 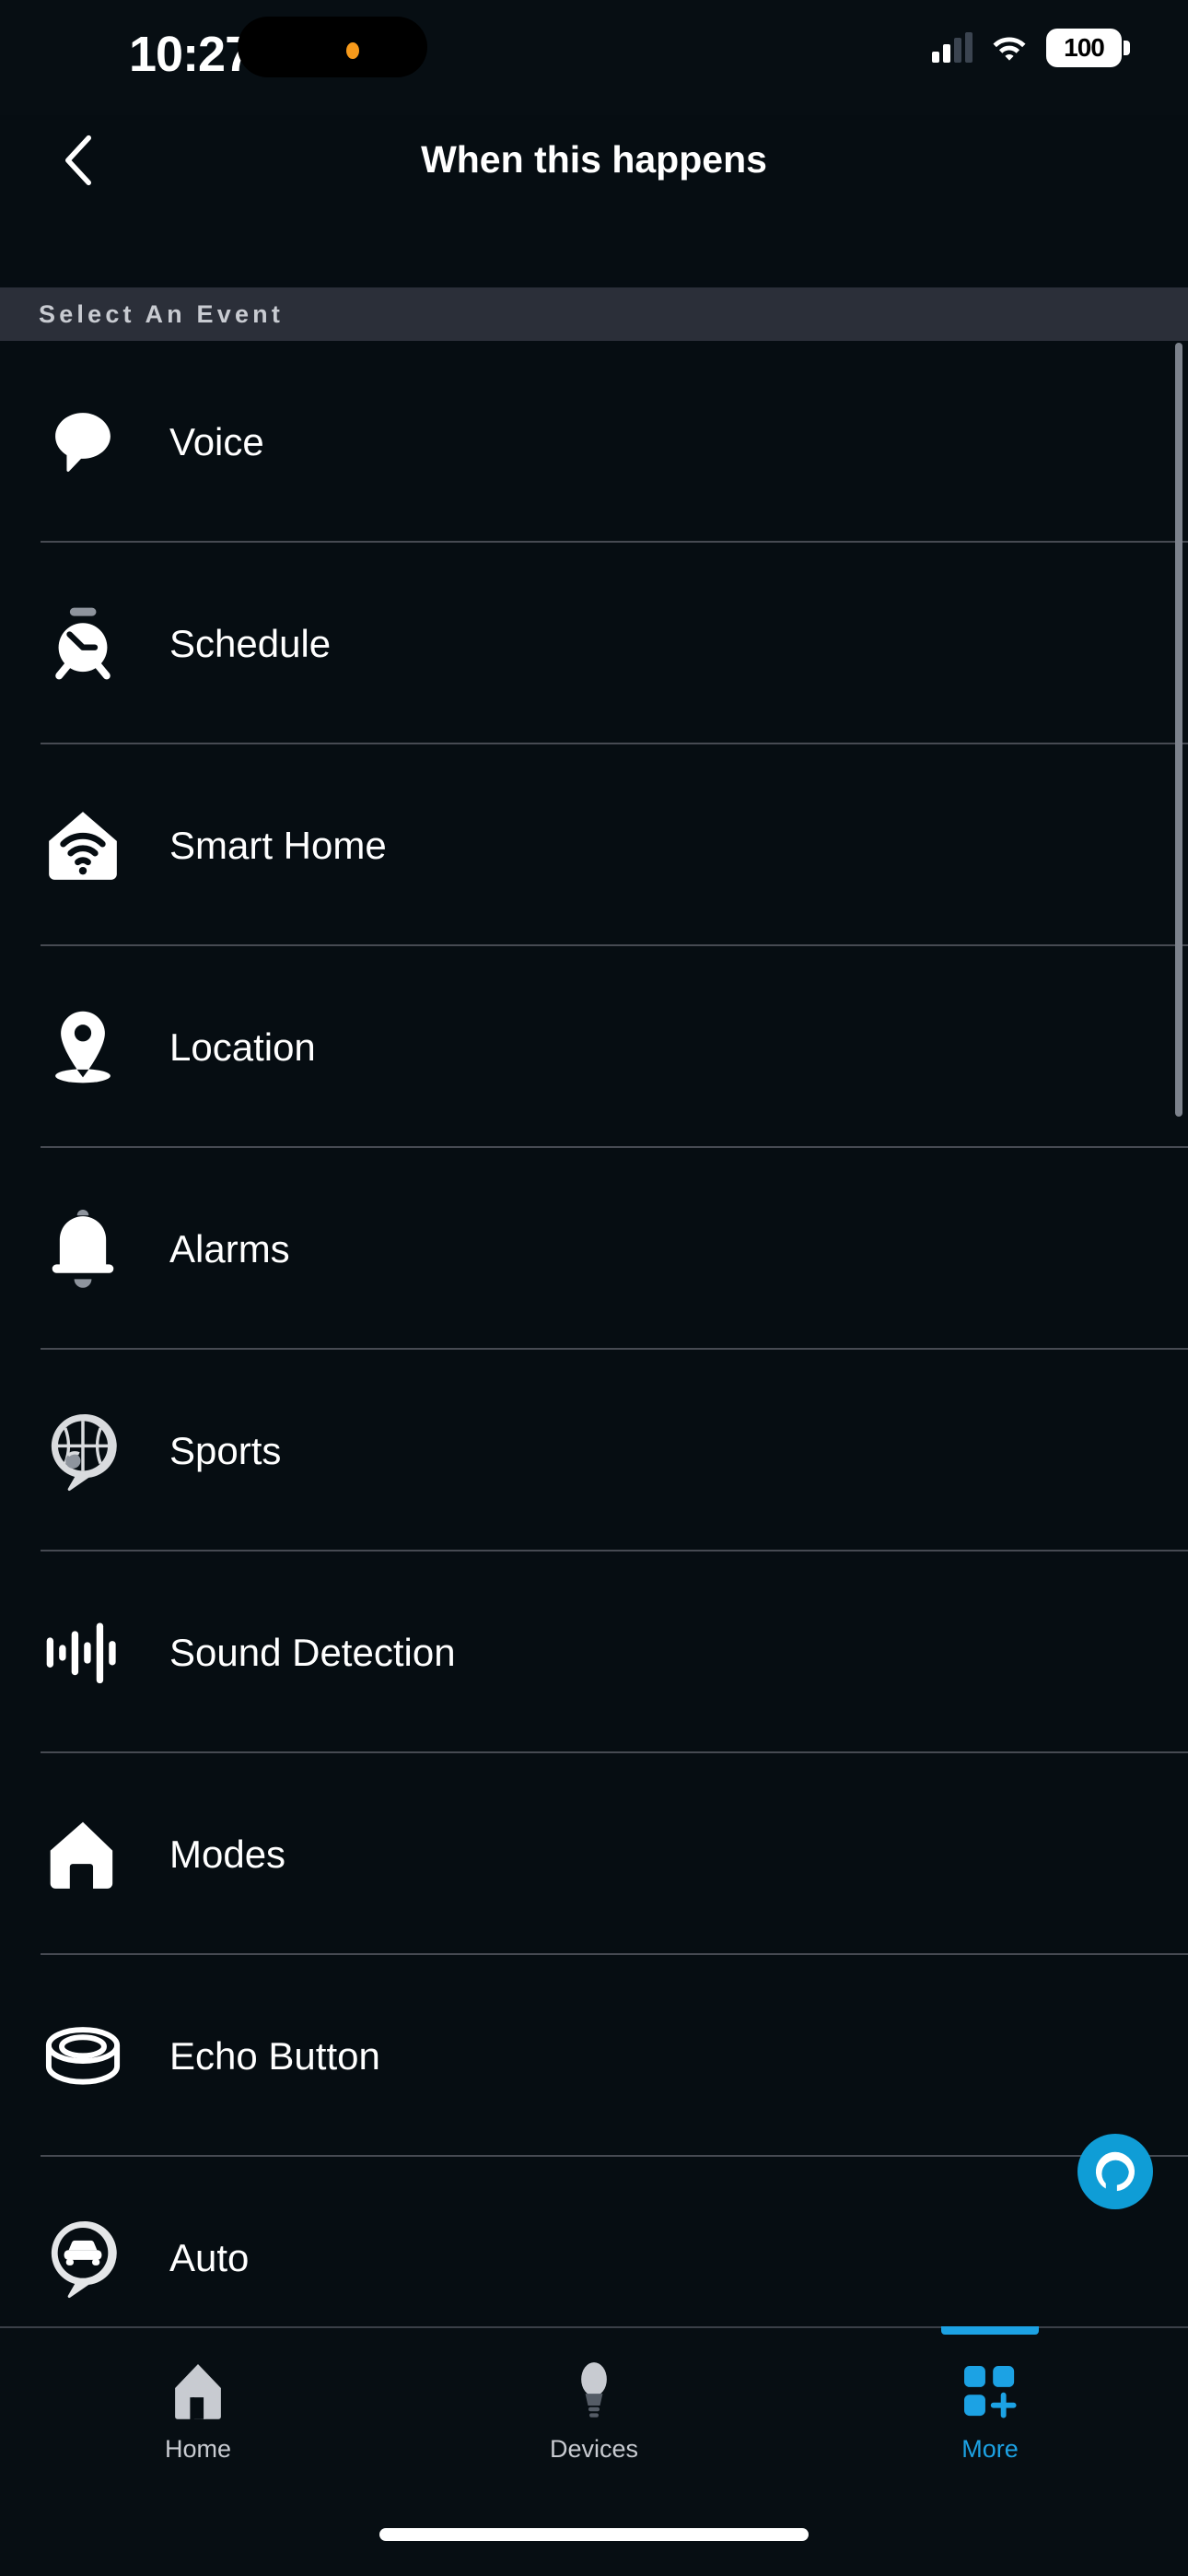 I want to click on active-tab-indicator, so click(x=990, y=2330).